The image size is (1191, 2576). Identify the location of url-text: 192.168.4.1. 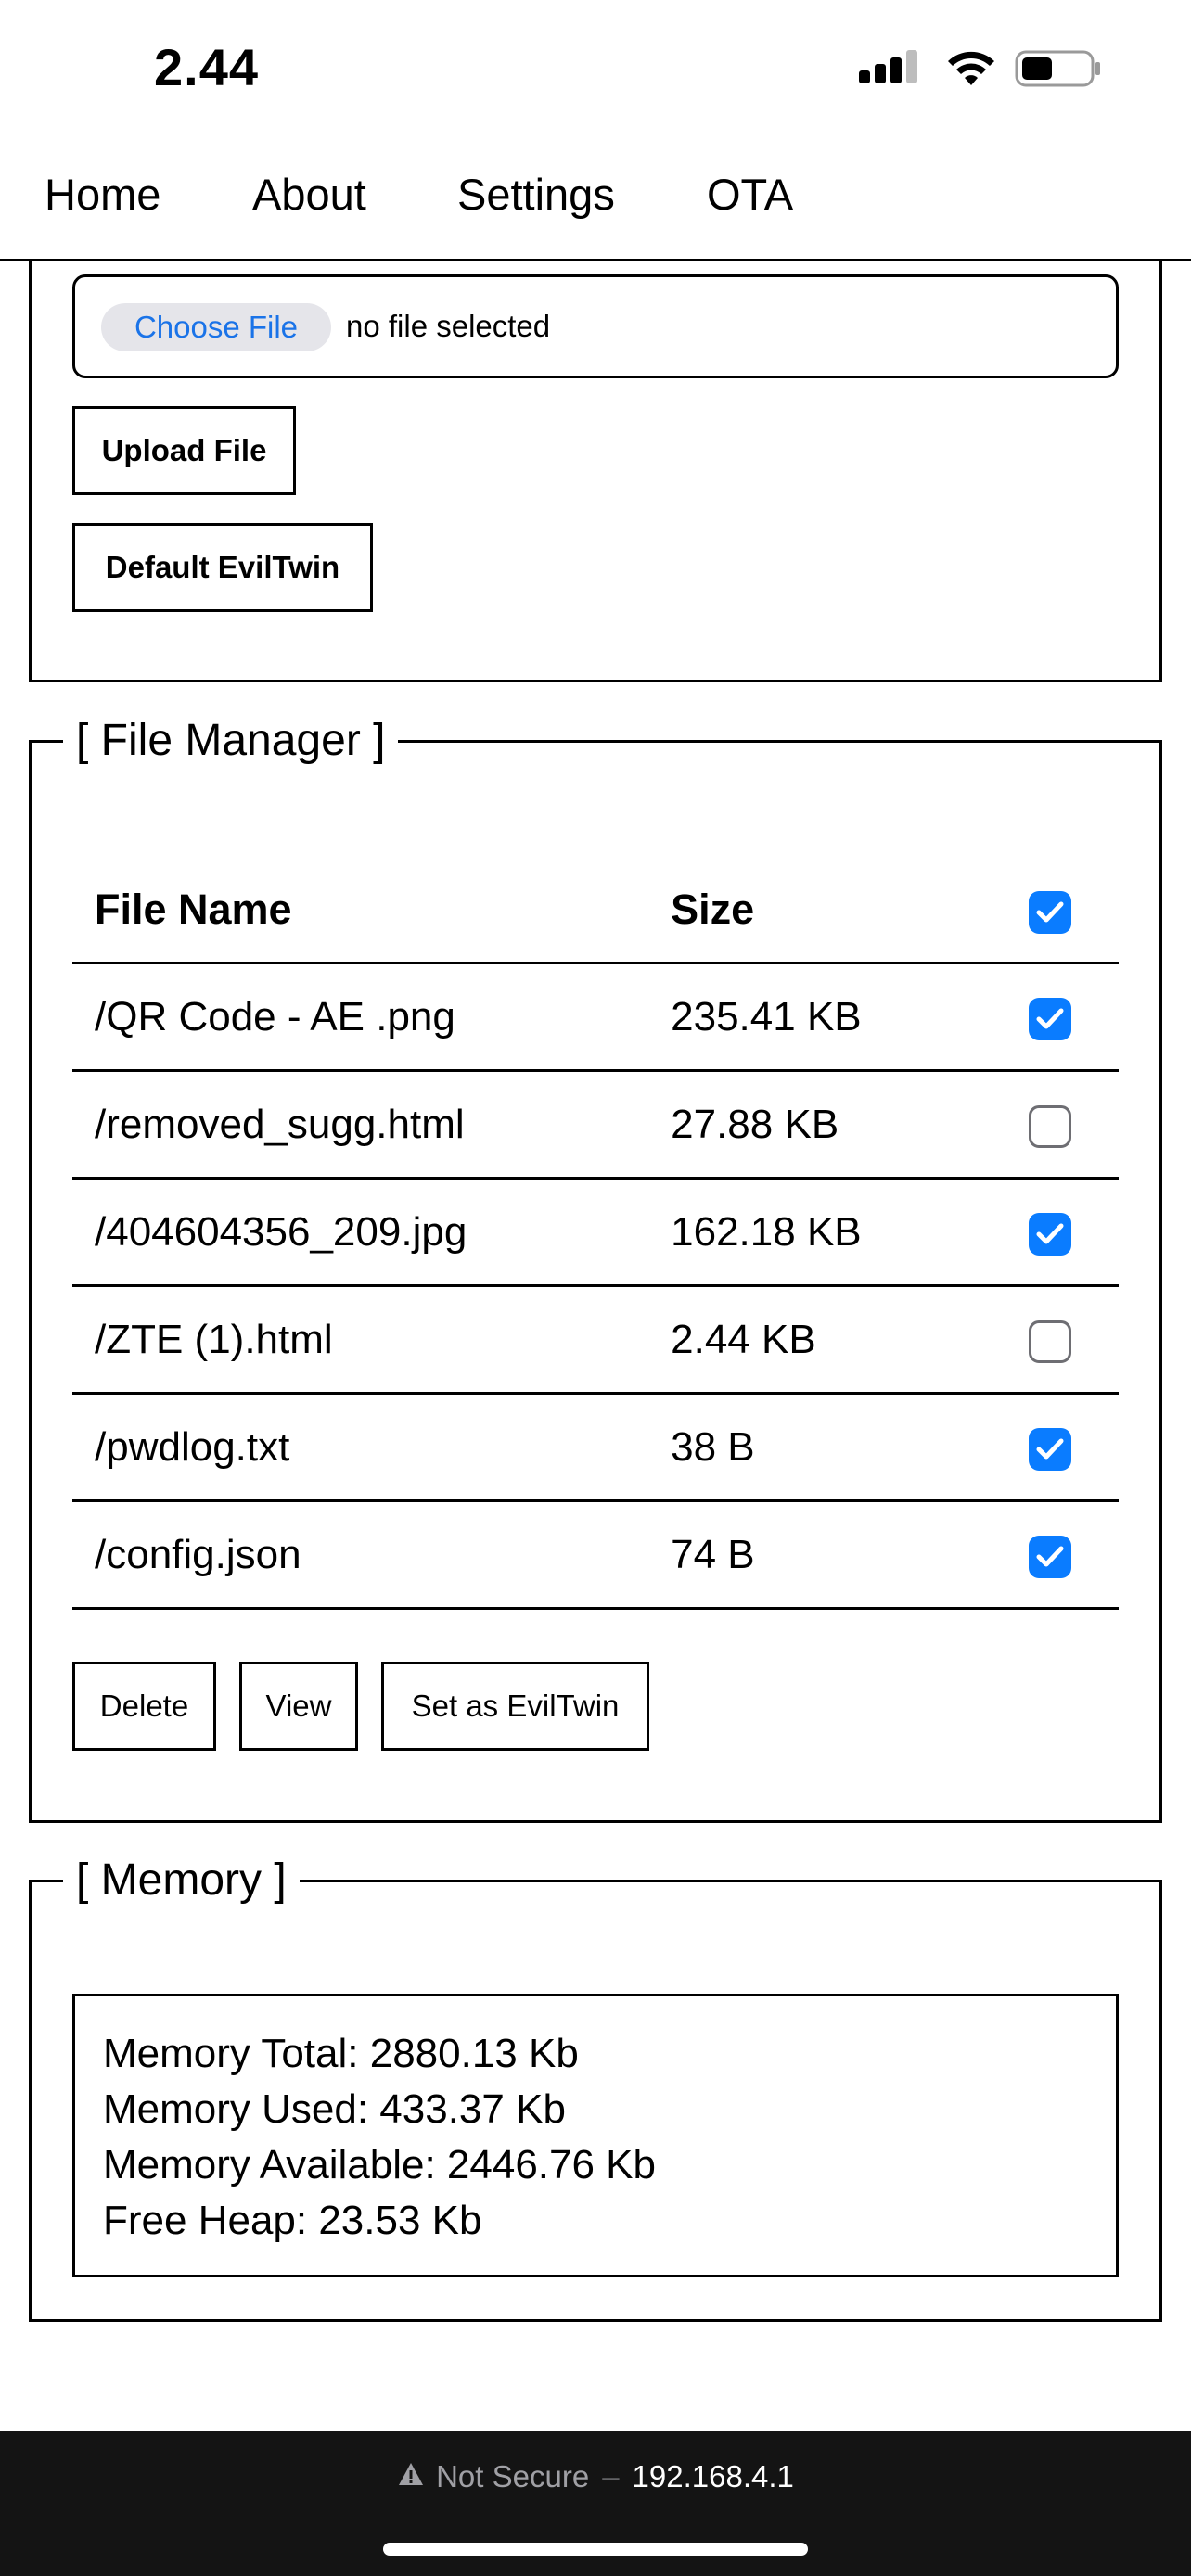
(713, 2476).